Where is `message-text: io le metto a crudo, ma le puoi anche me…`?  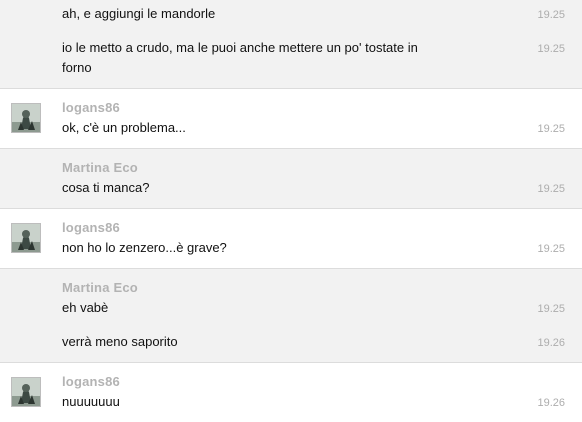 message-text: io le metto a crudo, ma le puoi anche me… is located at coordinates (240, 57).